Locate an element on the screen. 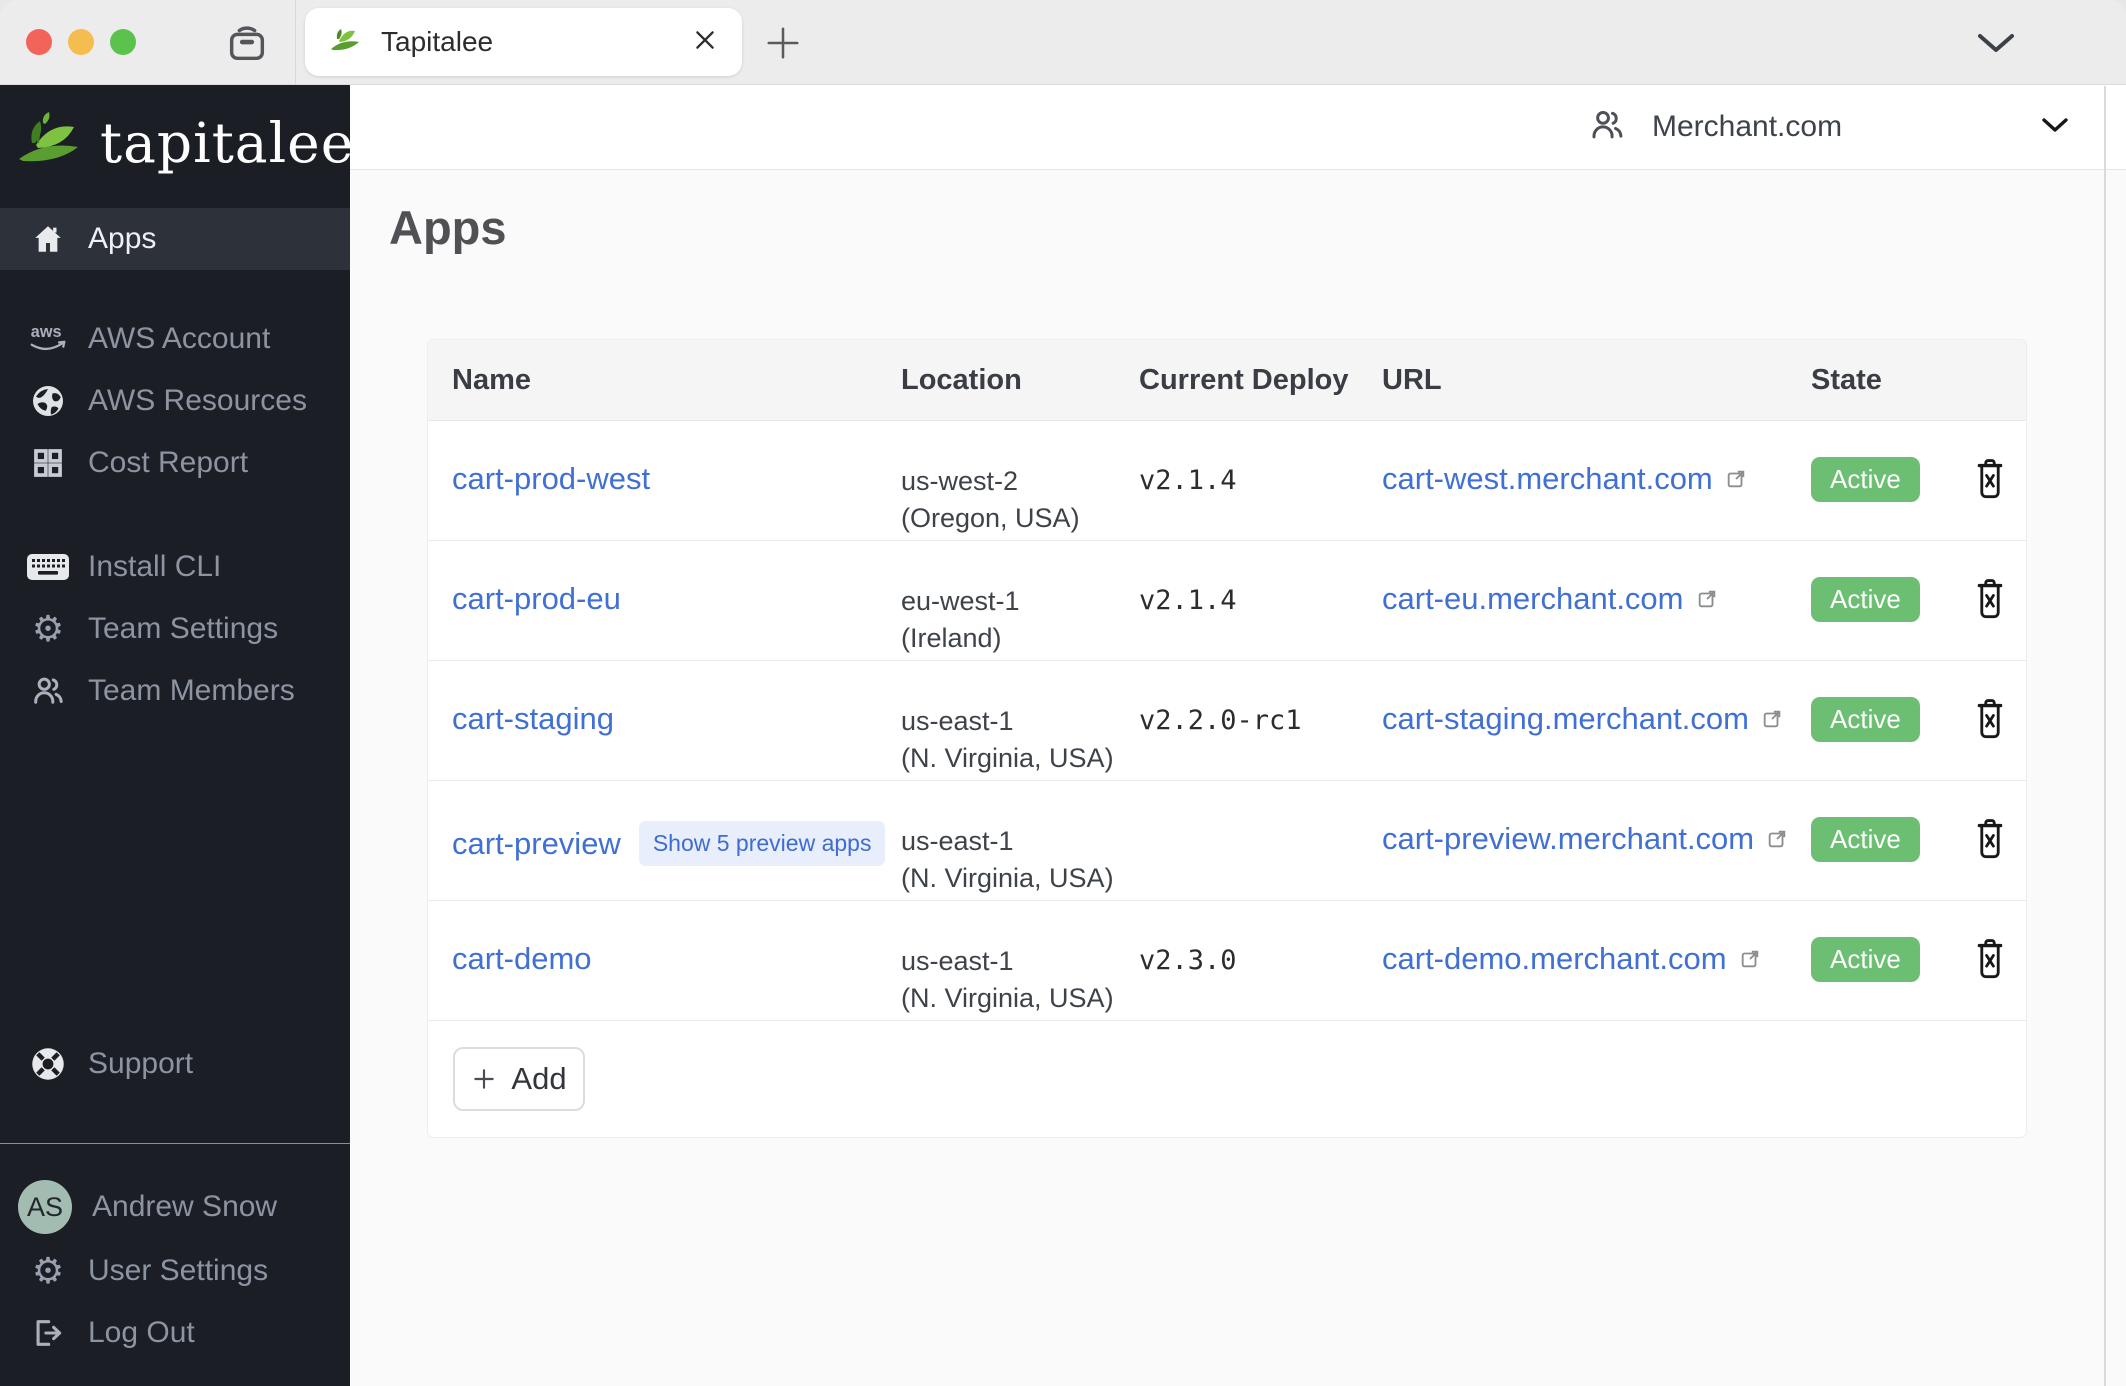  sidebar-item-label: Support is located at coordinates (141, 1063).